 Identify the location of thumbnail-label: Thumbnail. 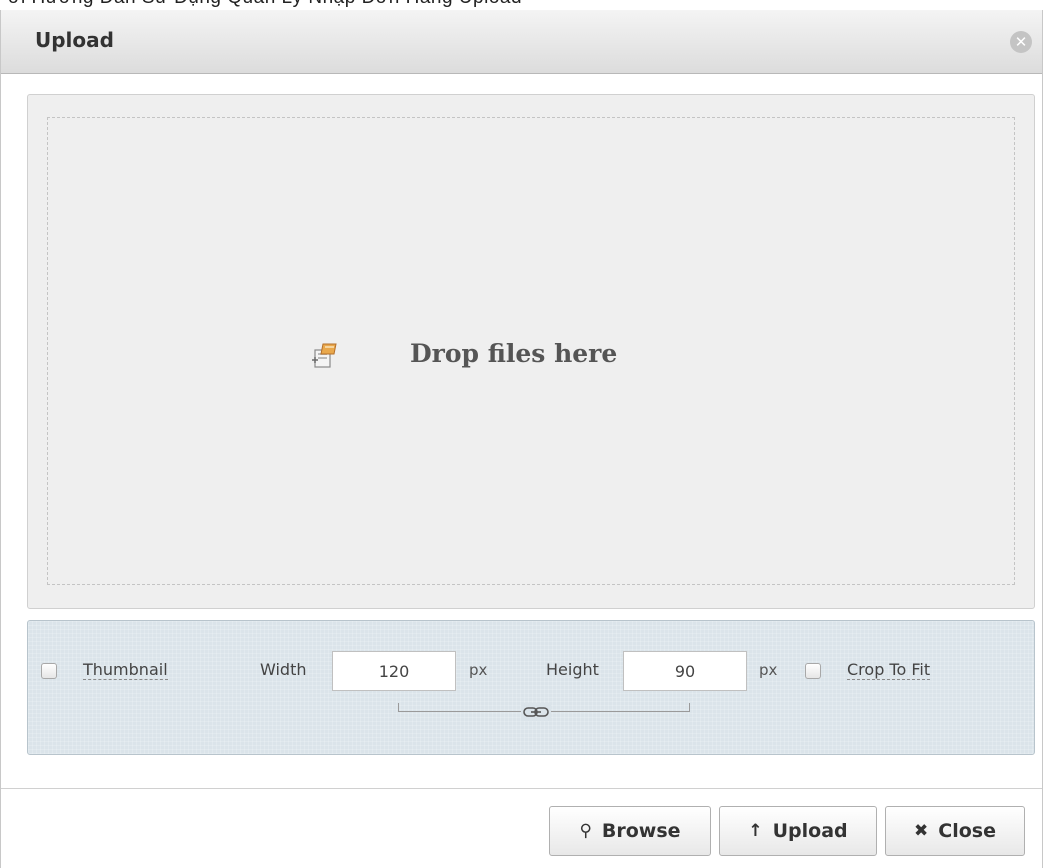
(125, 670).